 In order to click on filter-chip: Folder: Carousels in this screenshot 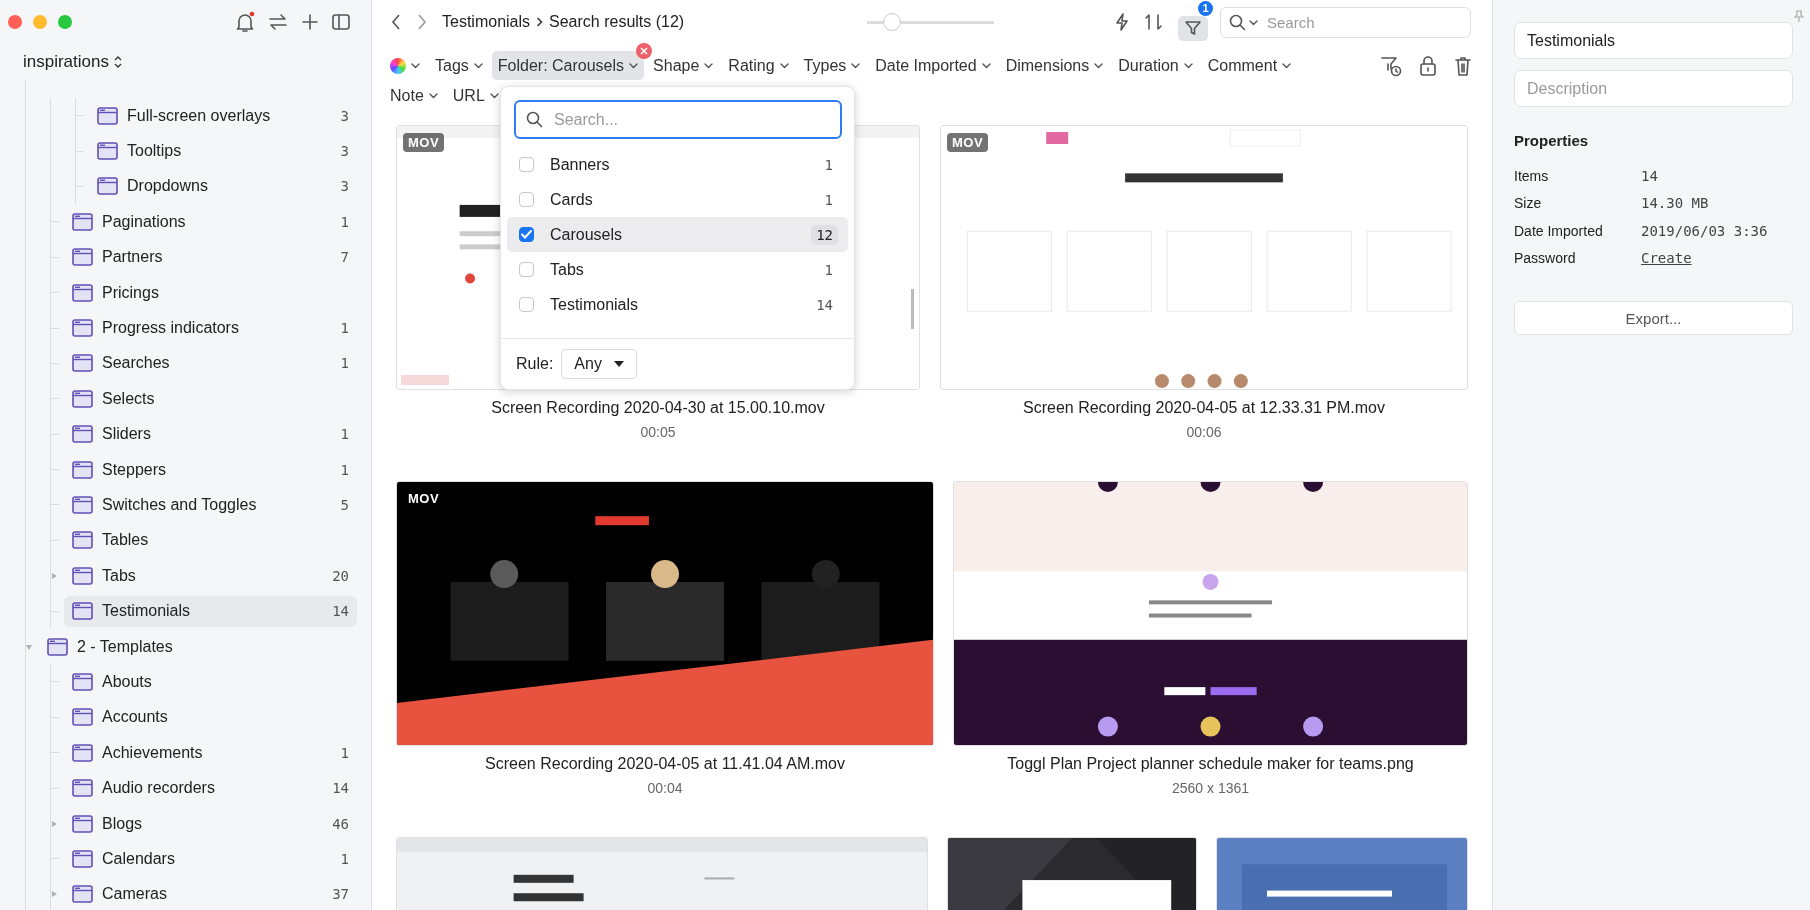, I will do `click(568, 65)`.